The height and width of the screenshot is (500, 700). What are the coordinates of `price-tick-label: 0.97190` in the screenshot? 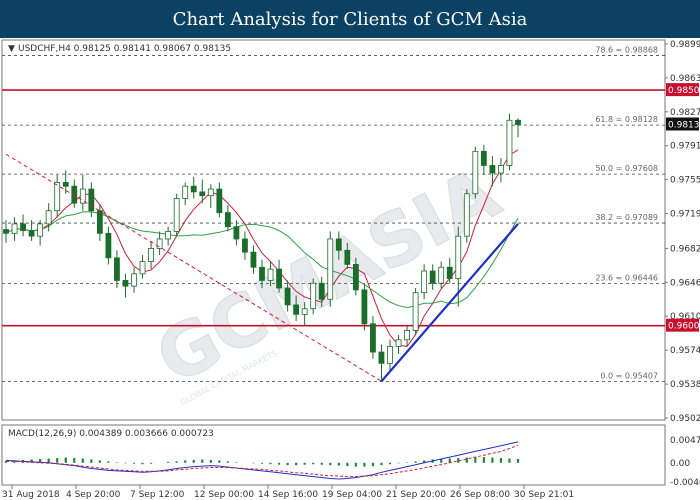 It's located at (685, 215).